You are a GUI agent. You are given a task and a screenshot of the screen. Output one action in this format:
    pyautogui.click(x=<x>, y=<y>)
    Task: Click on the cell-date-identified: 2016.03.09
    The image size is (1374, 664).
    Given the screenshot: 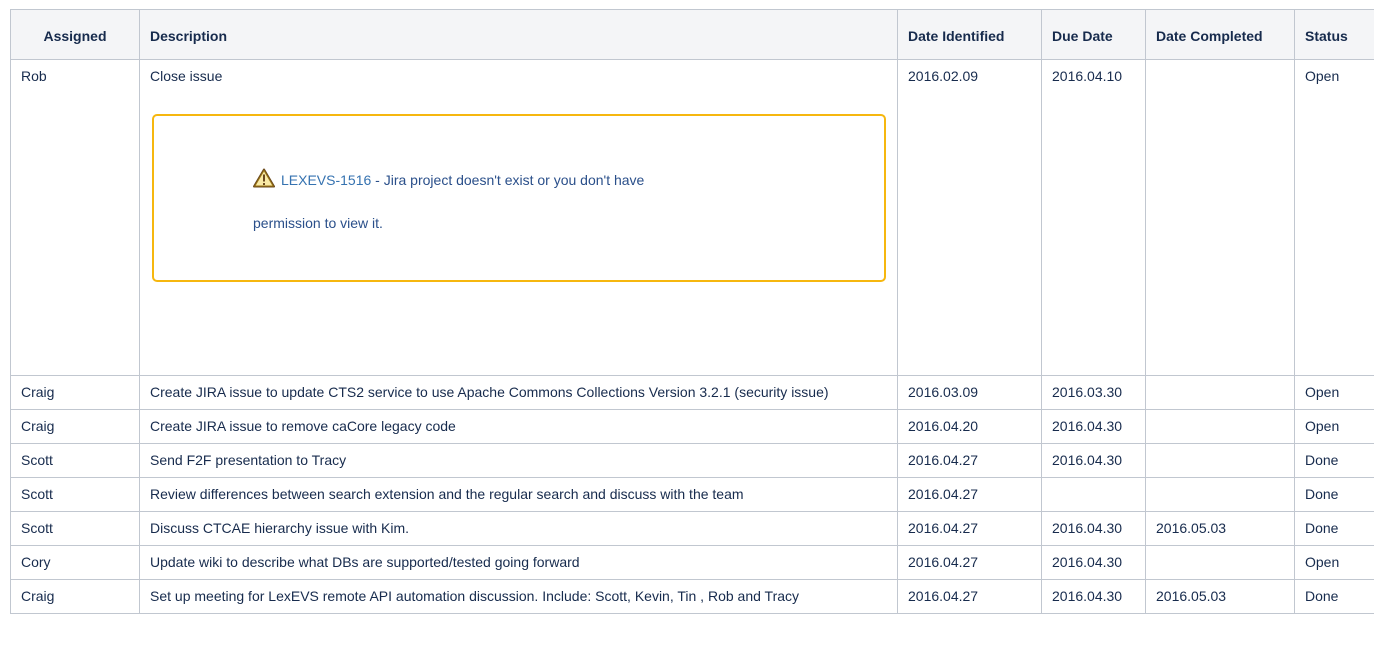 What is the action you would take?
    pyautogui.click(x=969, y=392)
    